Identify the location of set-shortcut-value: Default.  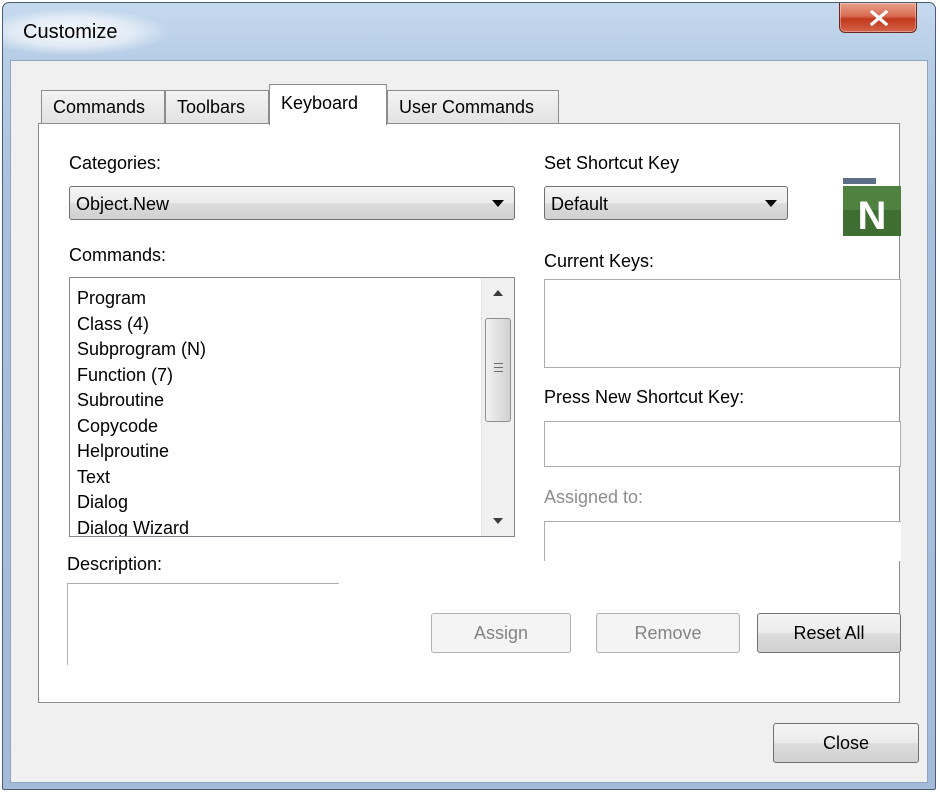
(580, 204).